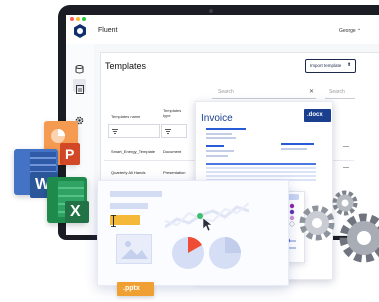 The image size is (379, 302). Describe the element at coordinates (359, 29) in the screenshot. I see `user-menu-caret: ⌄` at that location.